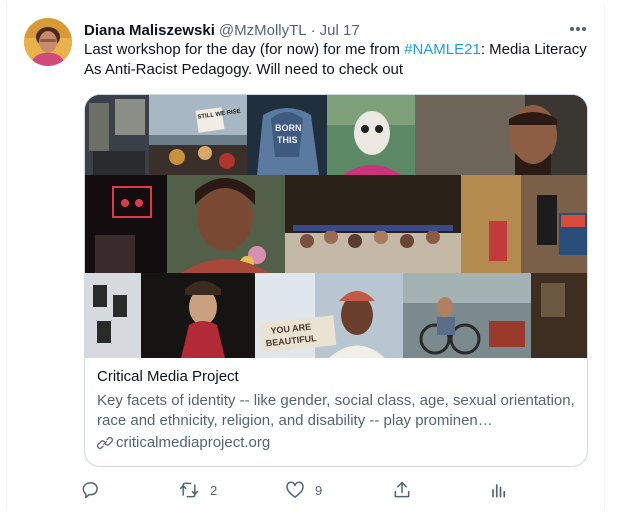 The height and width of the screenshot is (514, 618). Describe the element at coordinates (467, 315) in the screenshot. I see `collage-photo-wheelchair` at that location.